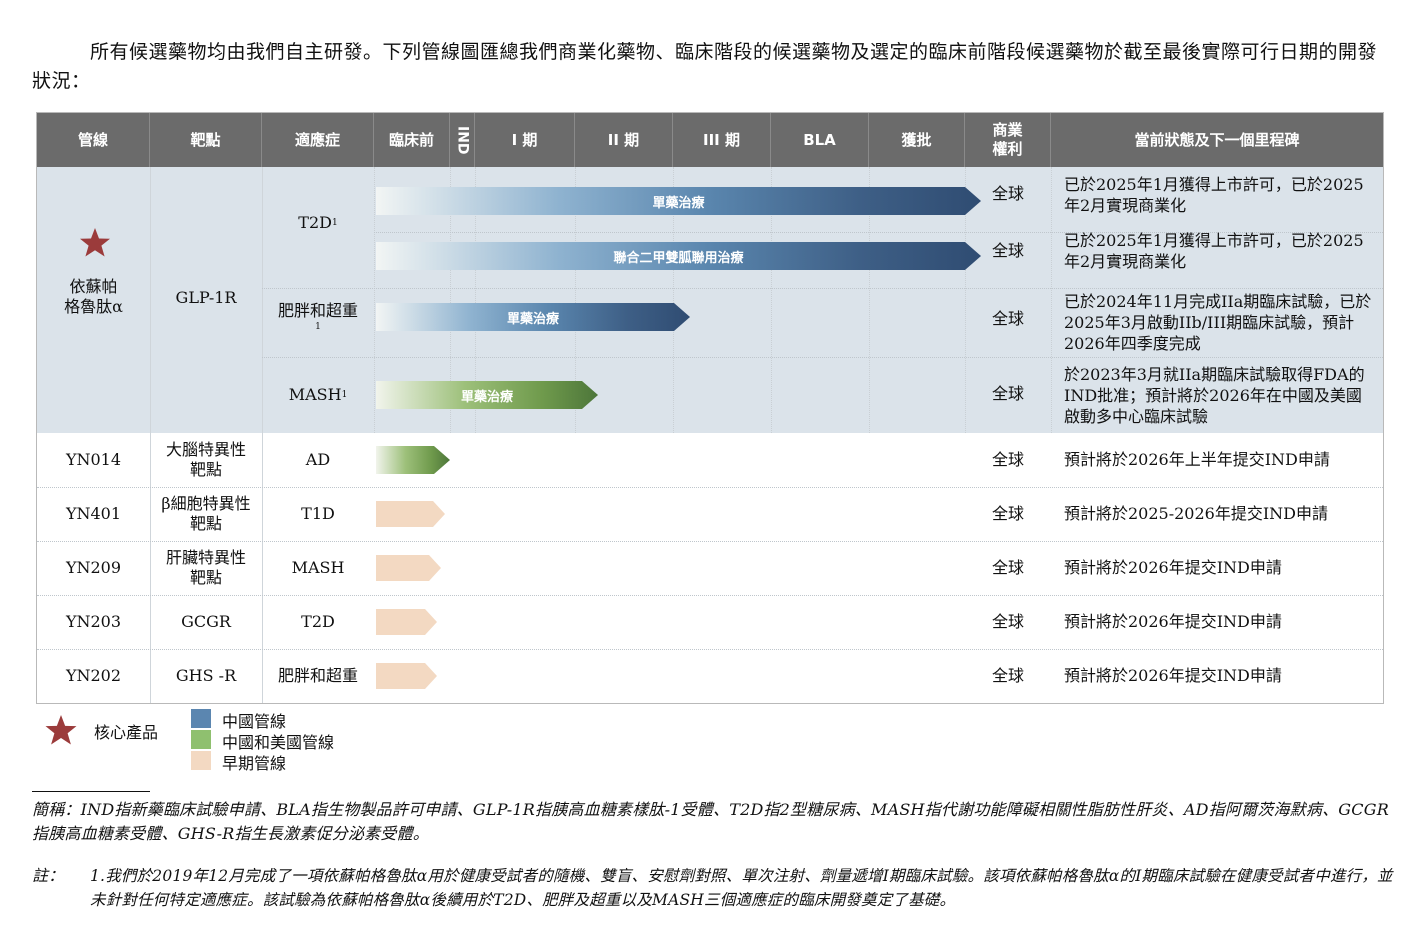  What do you see at coordinates (1008, 140) in the screenshot?
I see `header-rights: 商業 權利` at bounding box center [1008, 140].